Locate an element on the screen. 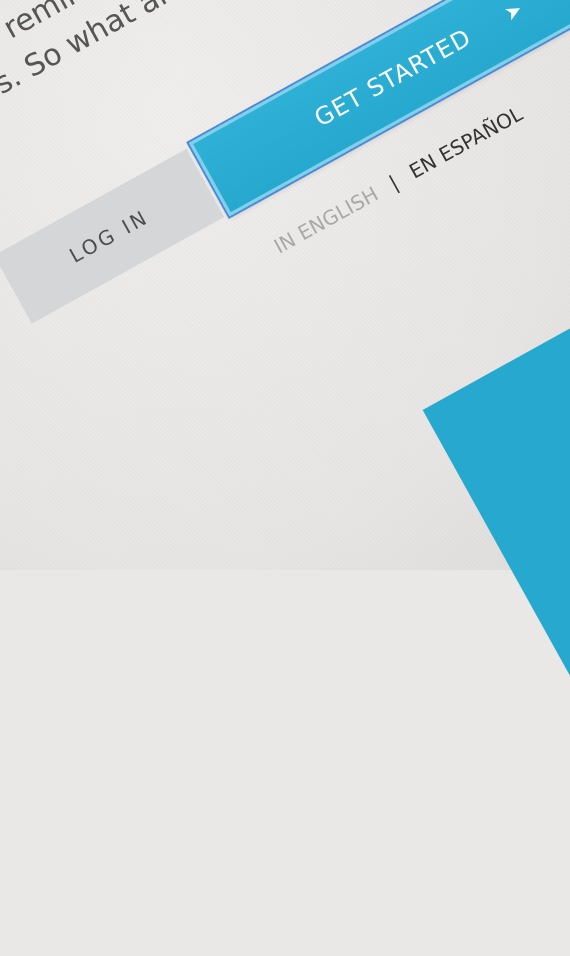  chevron-right-icon: ➤ is located at coordinates (514, 13).